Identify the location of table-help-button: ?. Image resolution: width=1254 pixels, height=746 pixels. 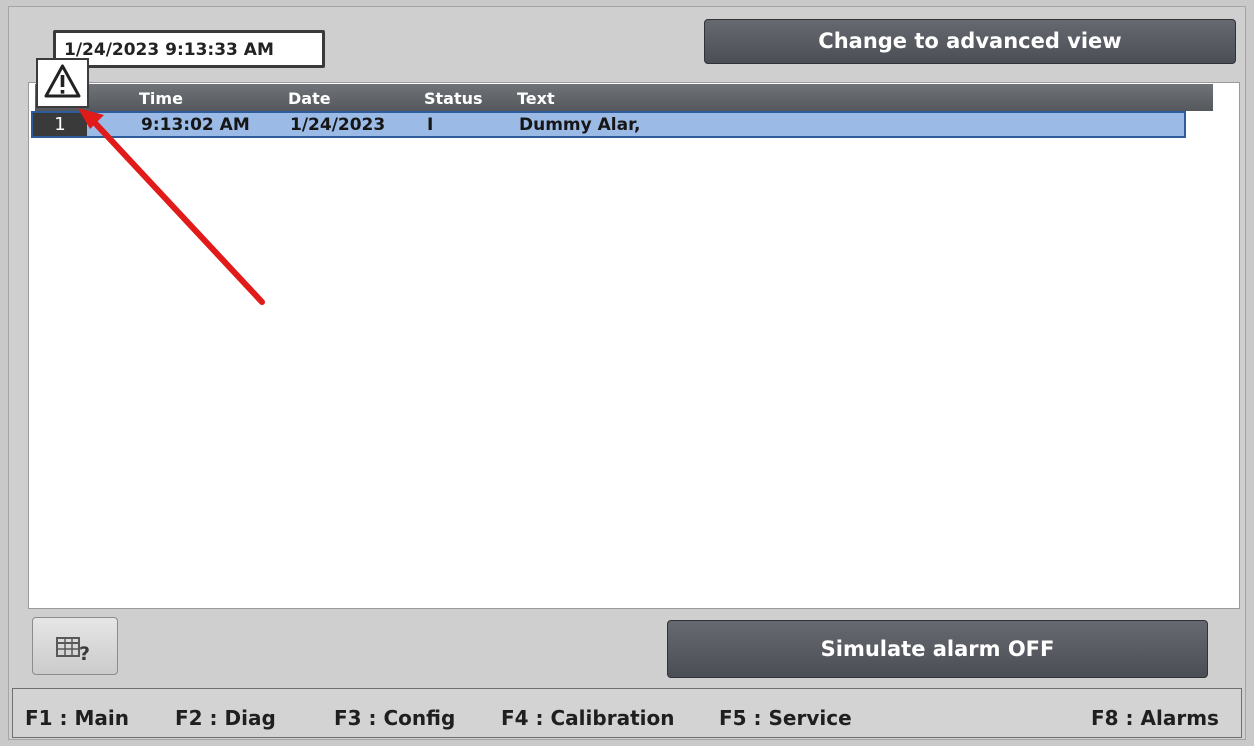
(75, 646).